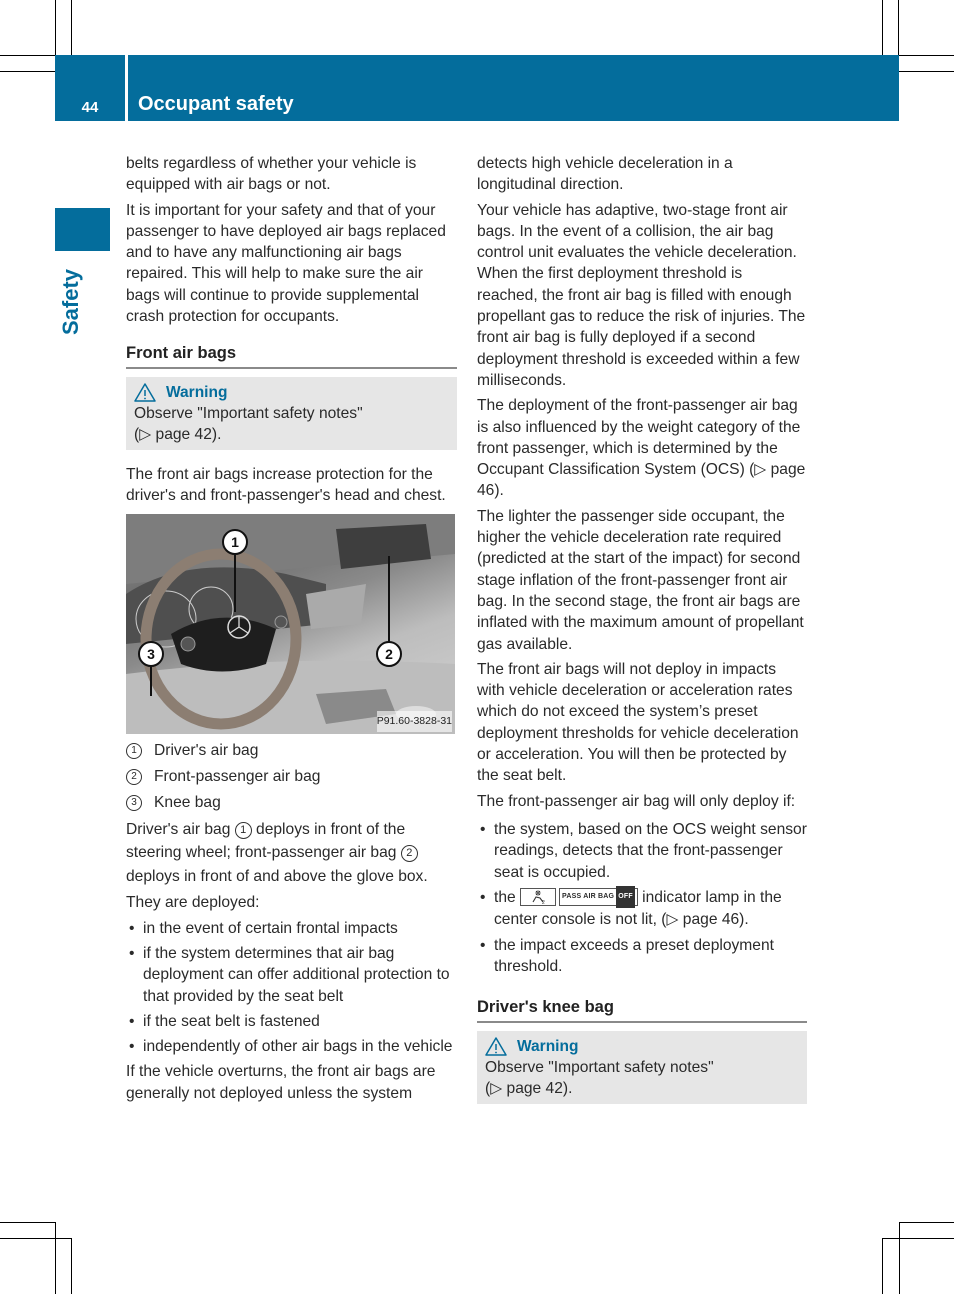 The width and height of the screenshot is (954, 1294). Describe the element at coordinates (134, 777) in the screenshot. I see `legend-number: 2` at that location.